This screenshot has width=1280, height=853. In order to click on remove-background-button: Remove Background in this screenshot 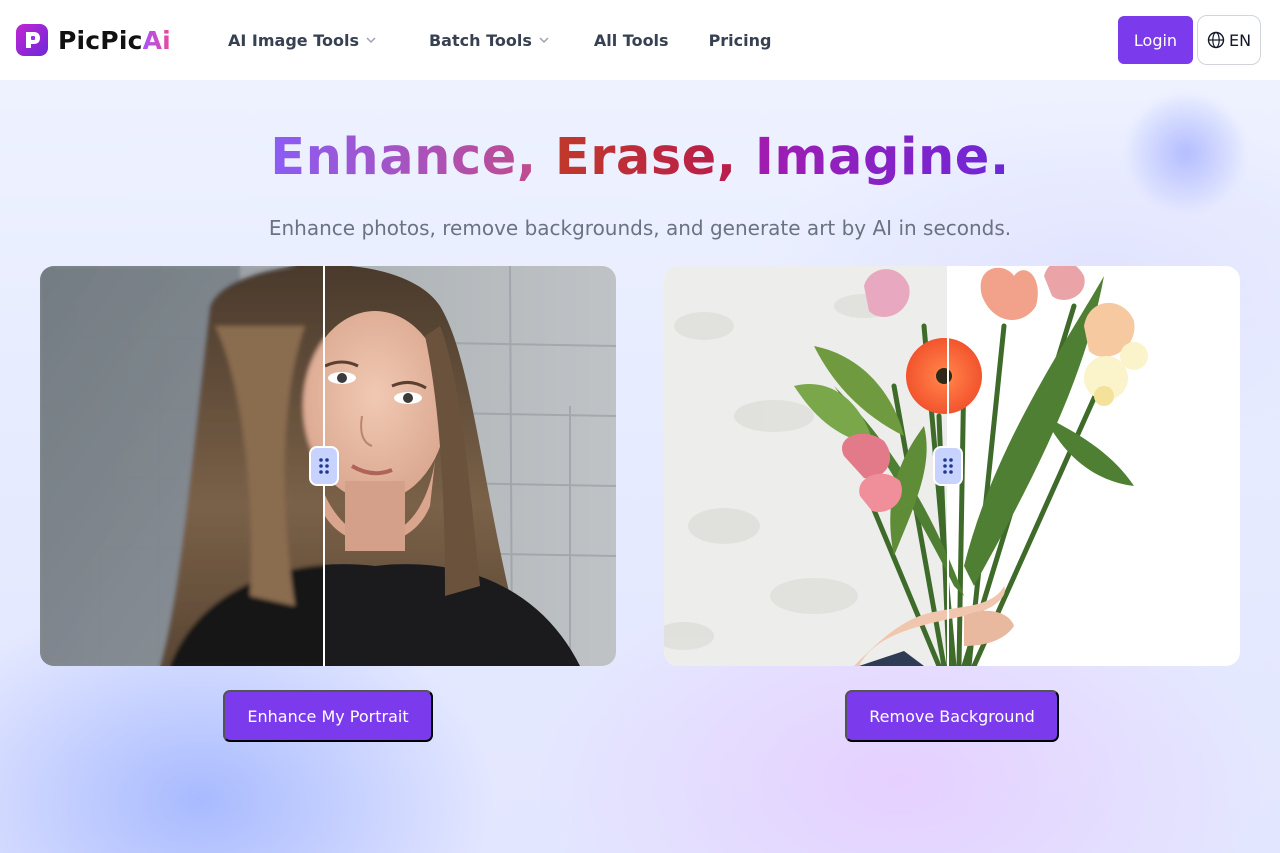, I will do `click(952, 716)`.